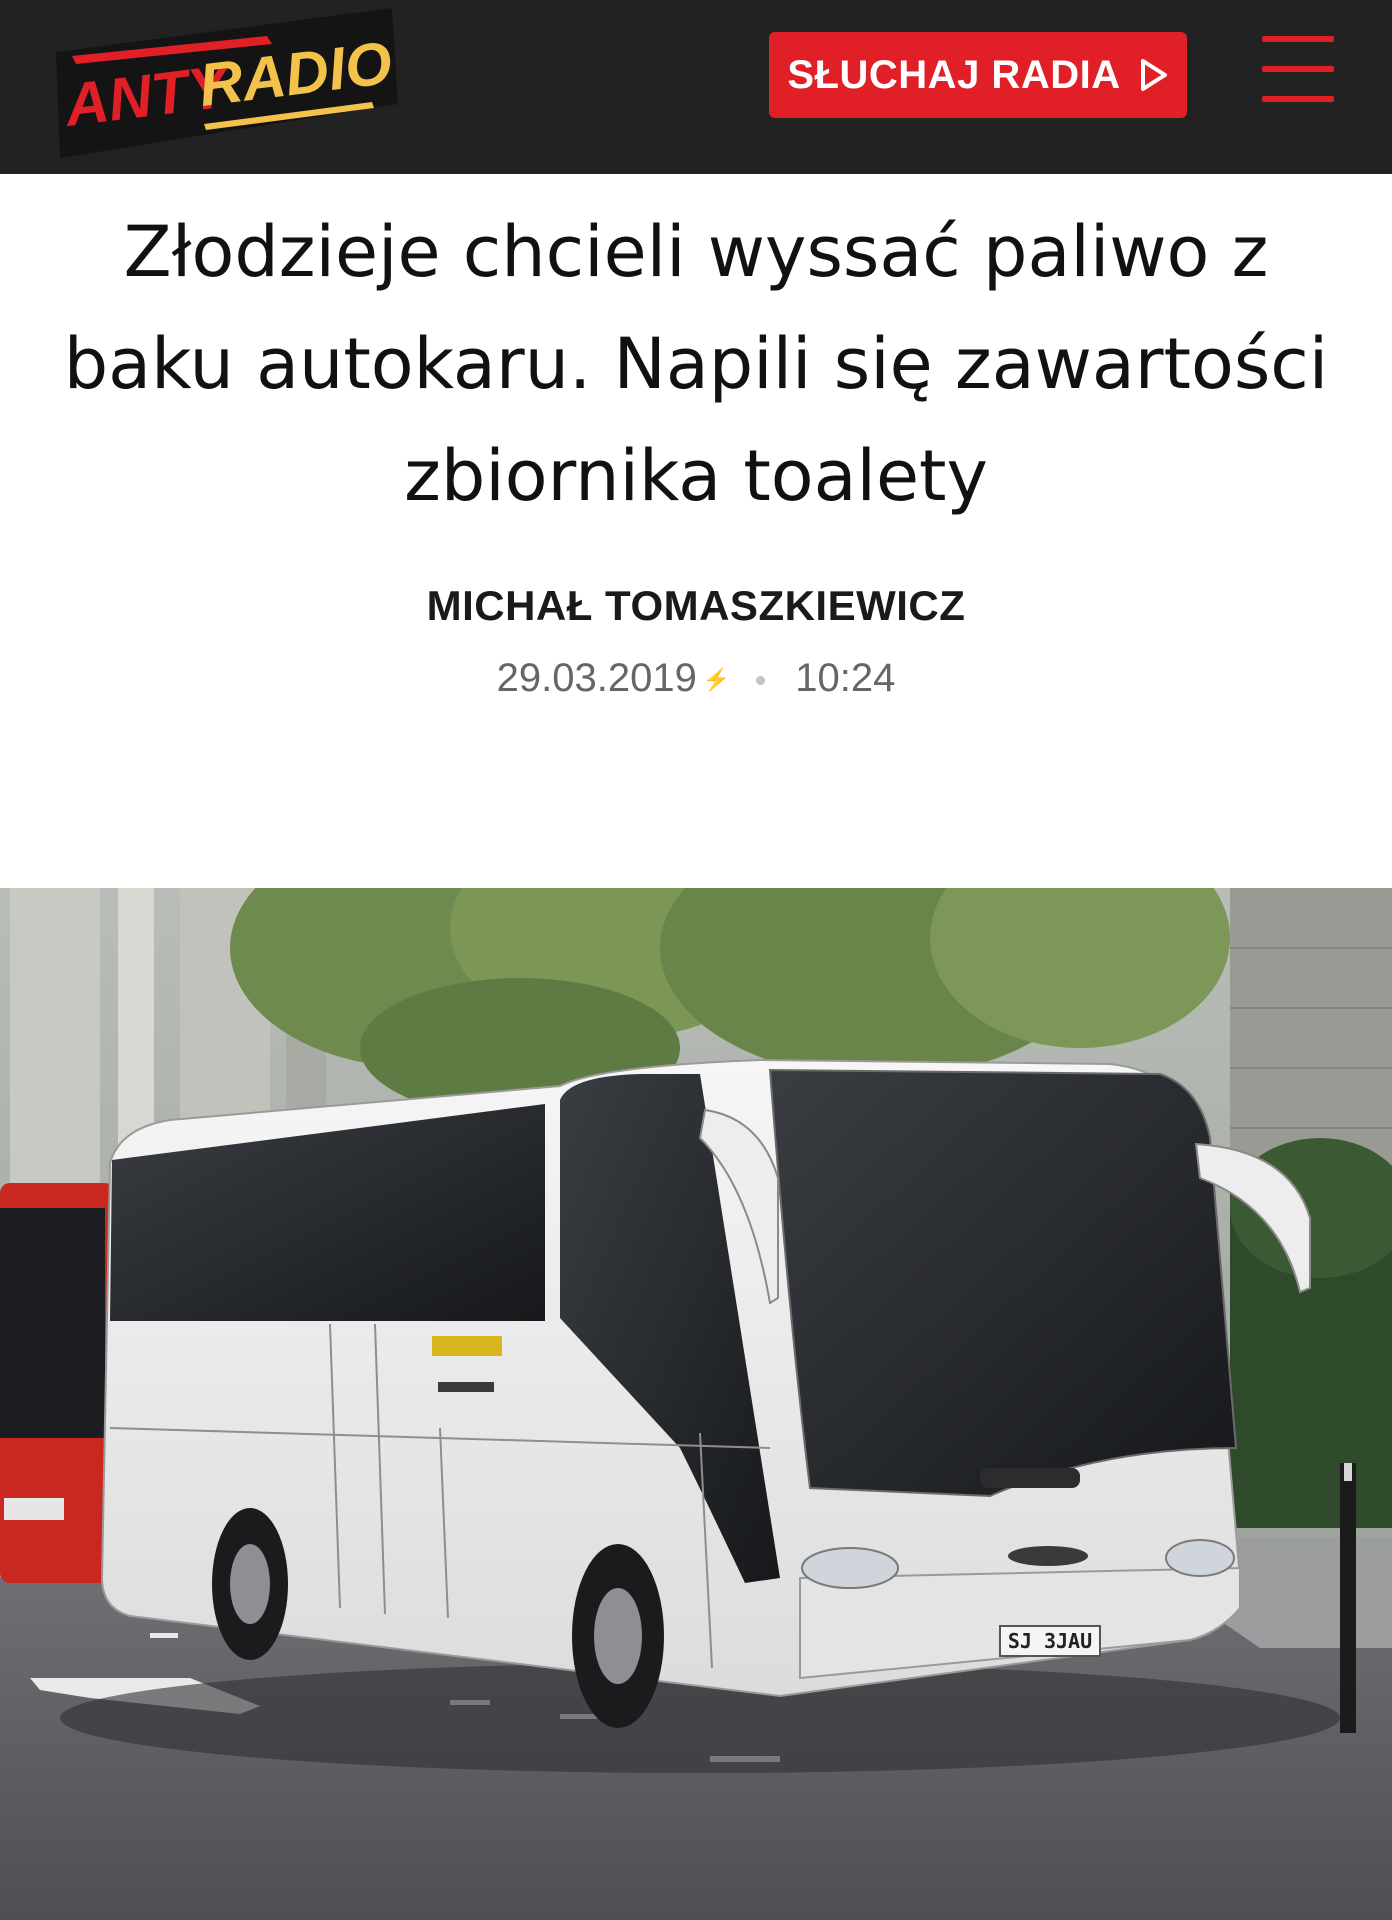  Describe the element at coordinates (227, 83) in the screenshot. I see `antyradio-logo: ANTY RADIO` at that location.